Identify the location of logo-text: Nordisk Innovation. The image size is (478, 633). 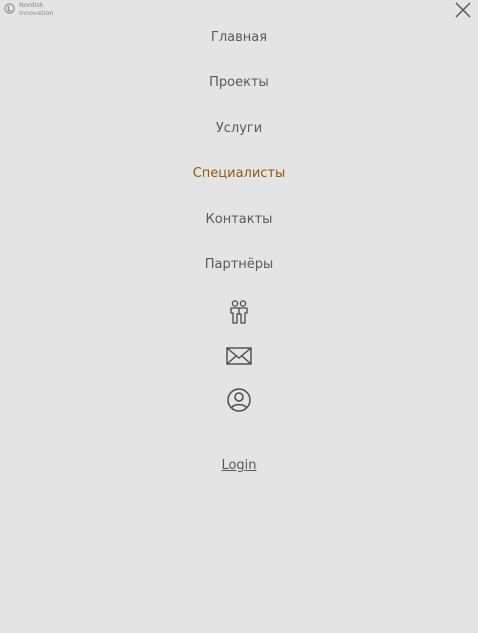
(36, 9).